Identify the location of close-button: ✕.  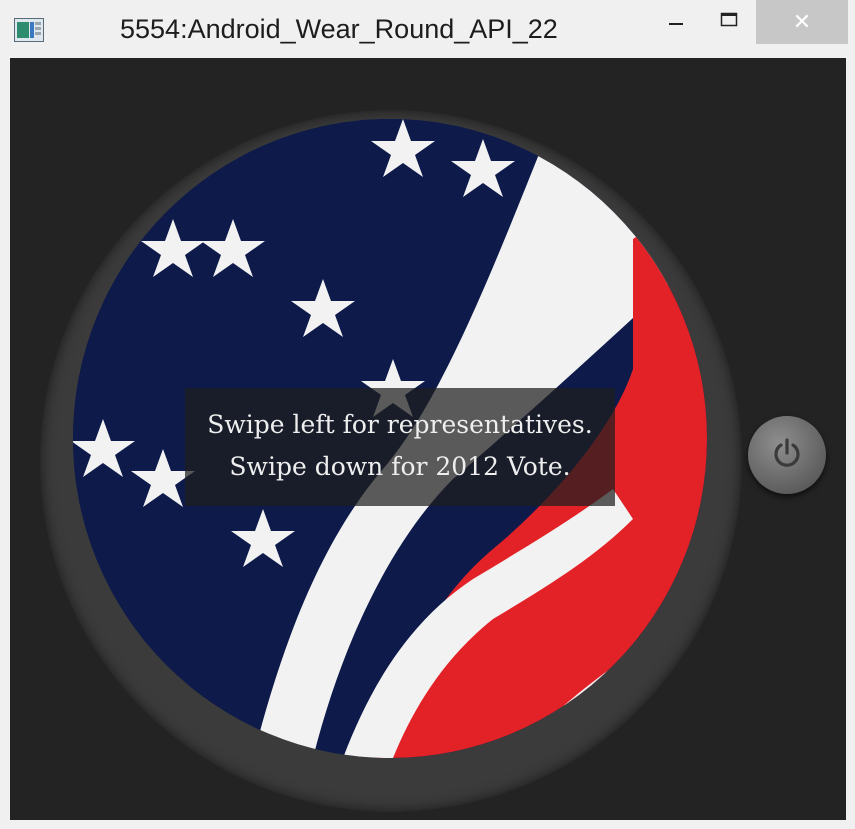
(802, 22).